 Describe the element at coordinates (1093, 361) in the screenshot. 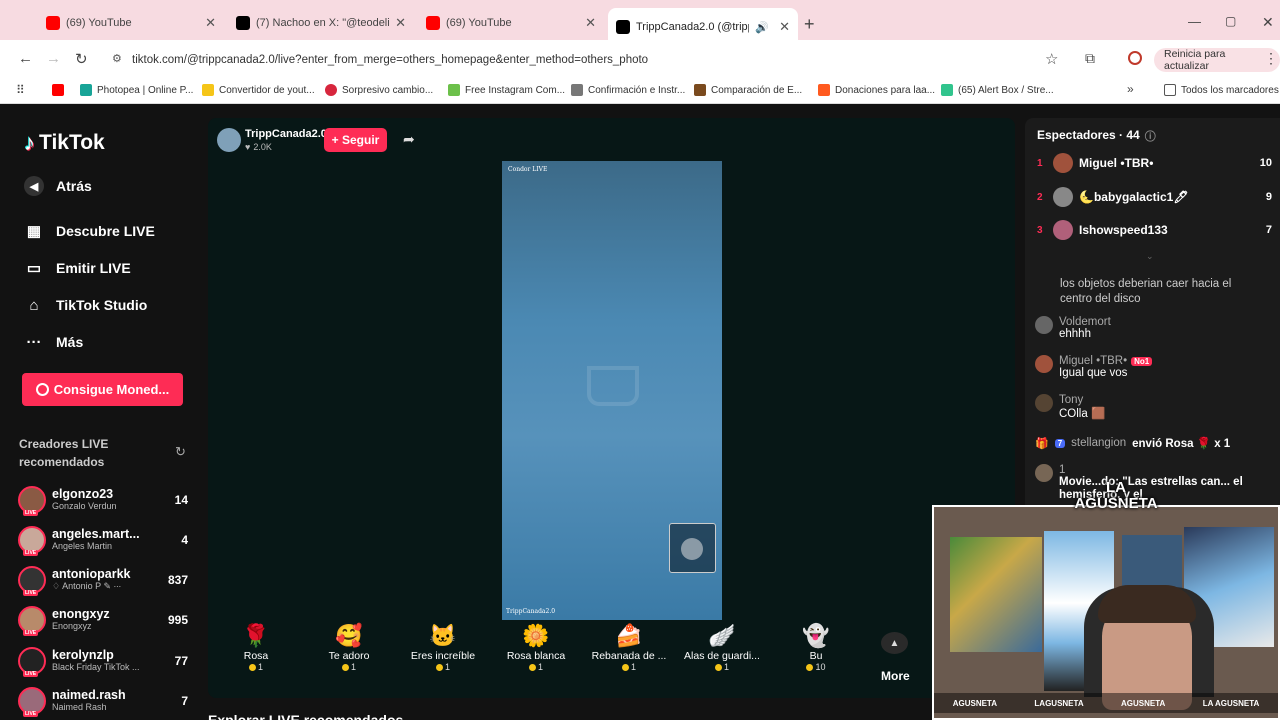

I see `chat-username: Miguel •TBR•` at that location.